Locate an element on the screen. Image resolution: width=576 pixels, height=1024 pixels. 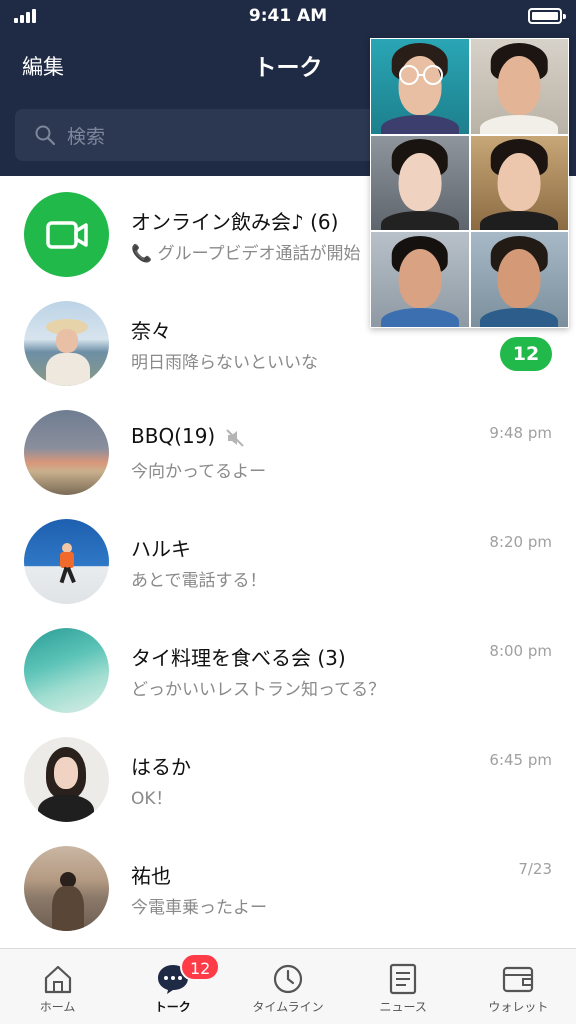
chat-name: ハルキ is located at coordinates (161, 549).